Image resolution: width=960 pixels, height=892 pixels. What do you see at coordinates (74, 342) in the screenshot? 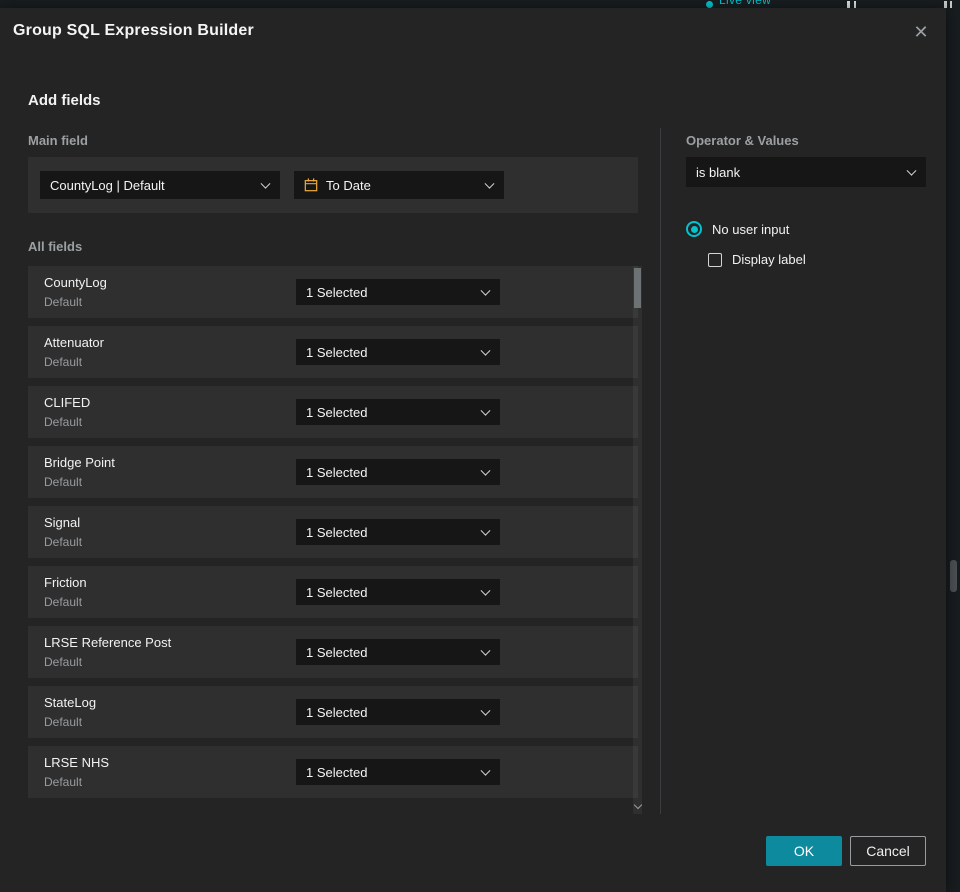
I see `field-name: Attenuator` at bounding box center [74, 342].